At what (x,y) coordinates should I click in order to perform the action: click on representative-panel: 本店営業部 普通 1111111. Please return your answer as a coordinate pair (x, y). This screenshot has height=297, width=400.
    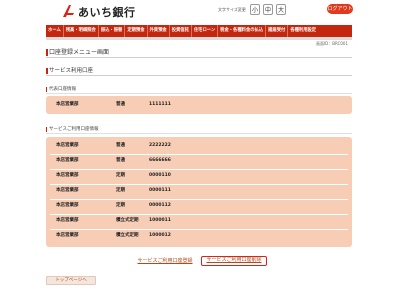
    Looking at the image, I should click on (199, 105).